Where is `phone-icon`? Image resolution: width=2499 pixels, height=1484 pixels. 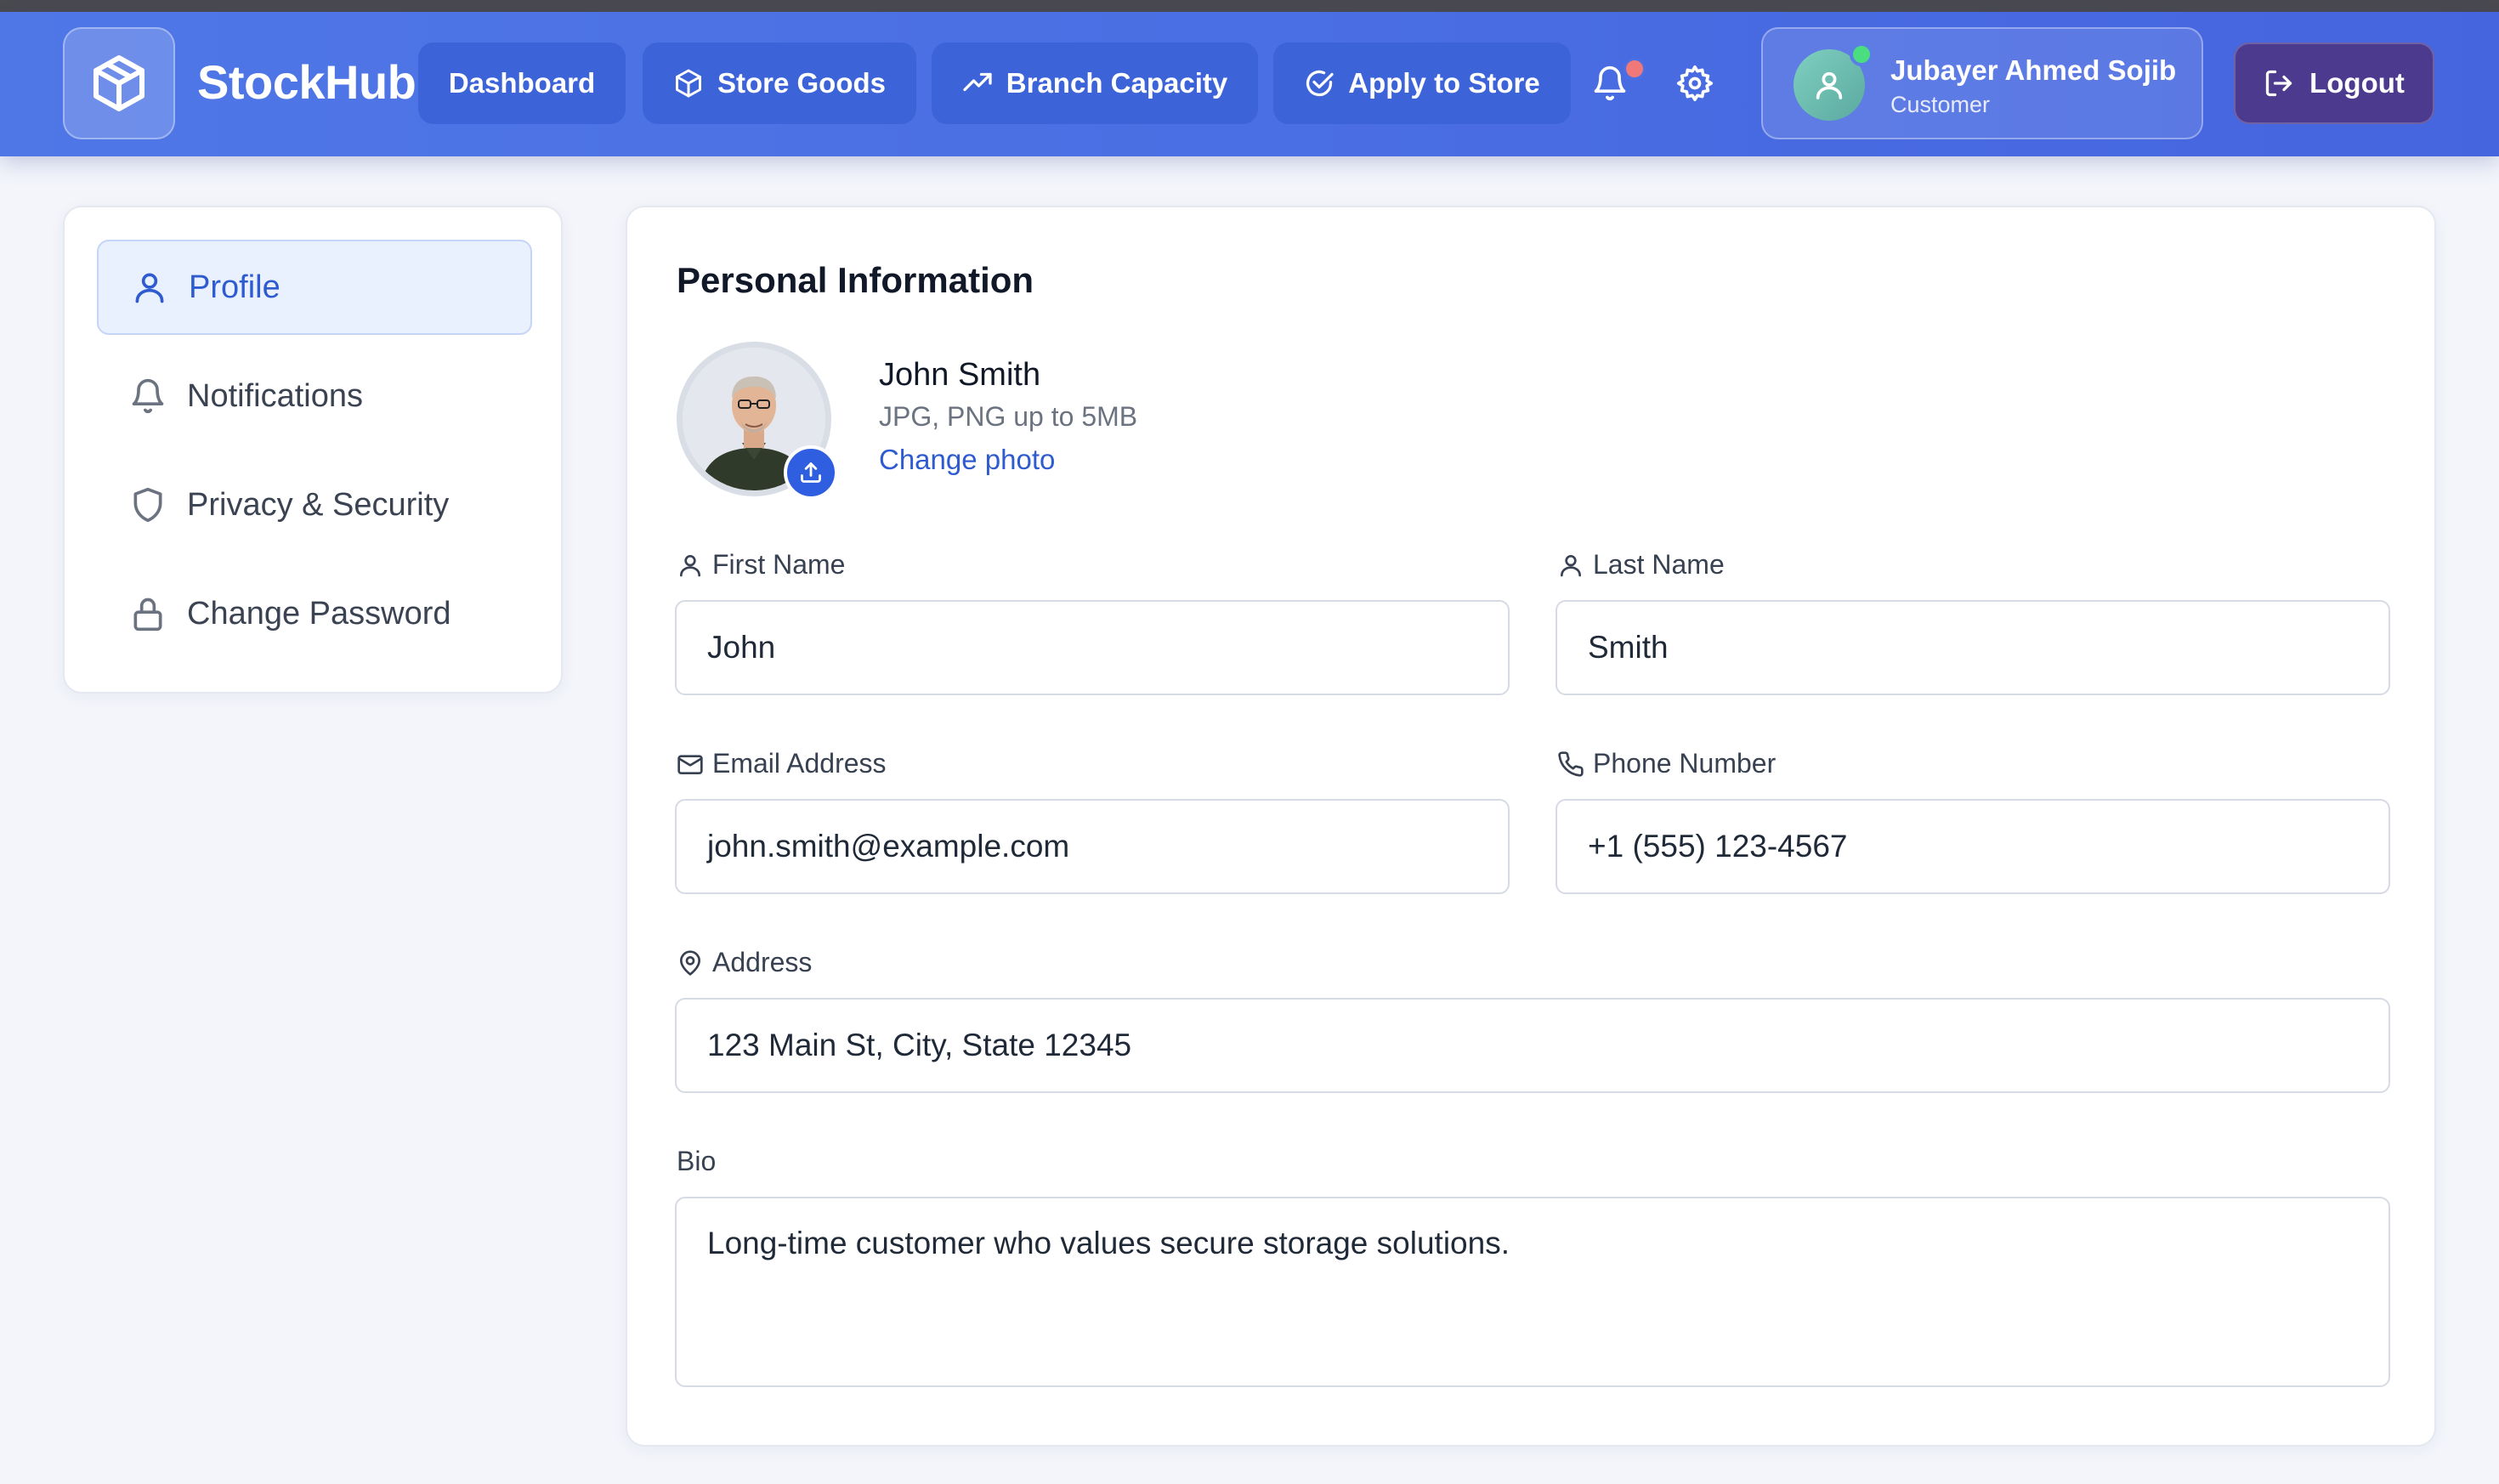
phone-icon is located at coordinates (1571, 763).